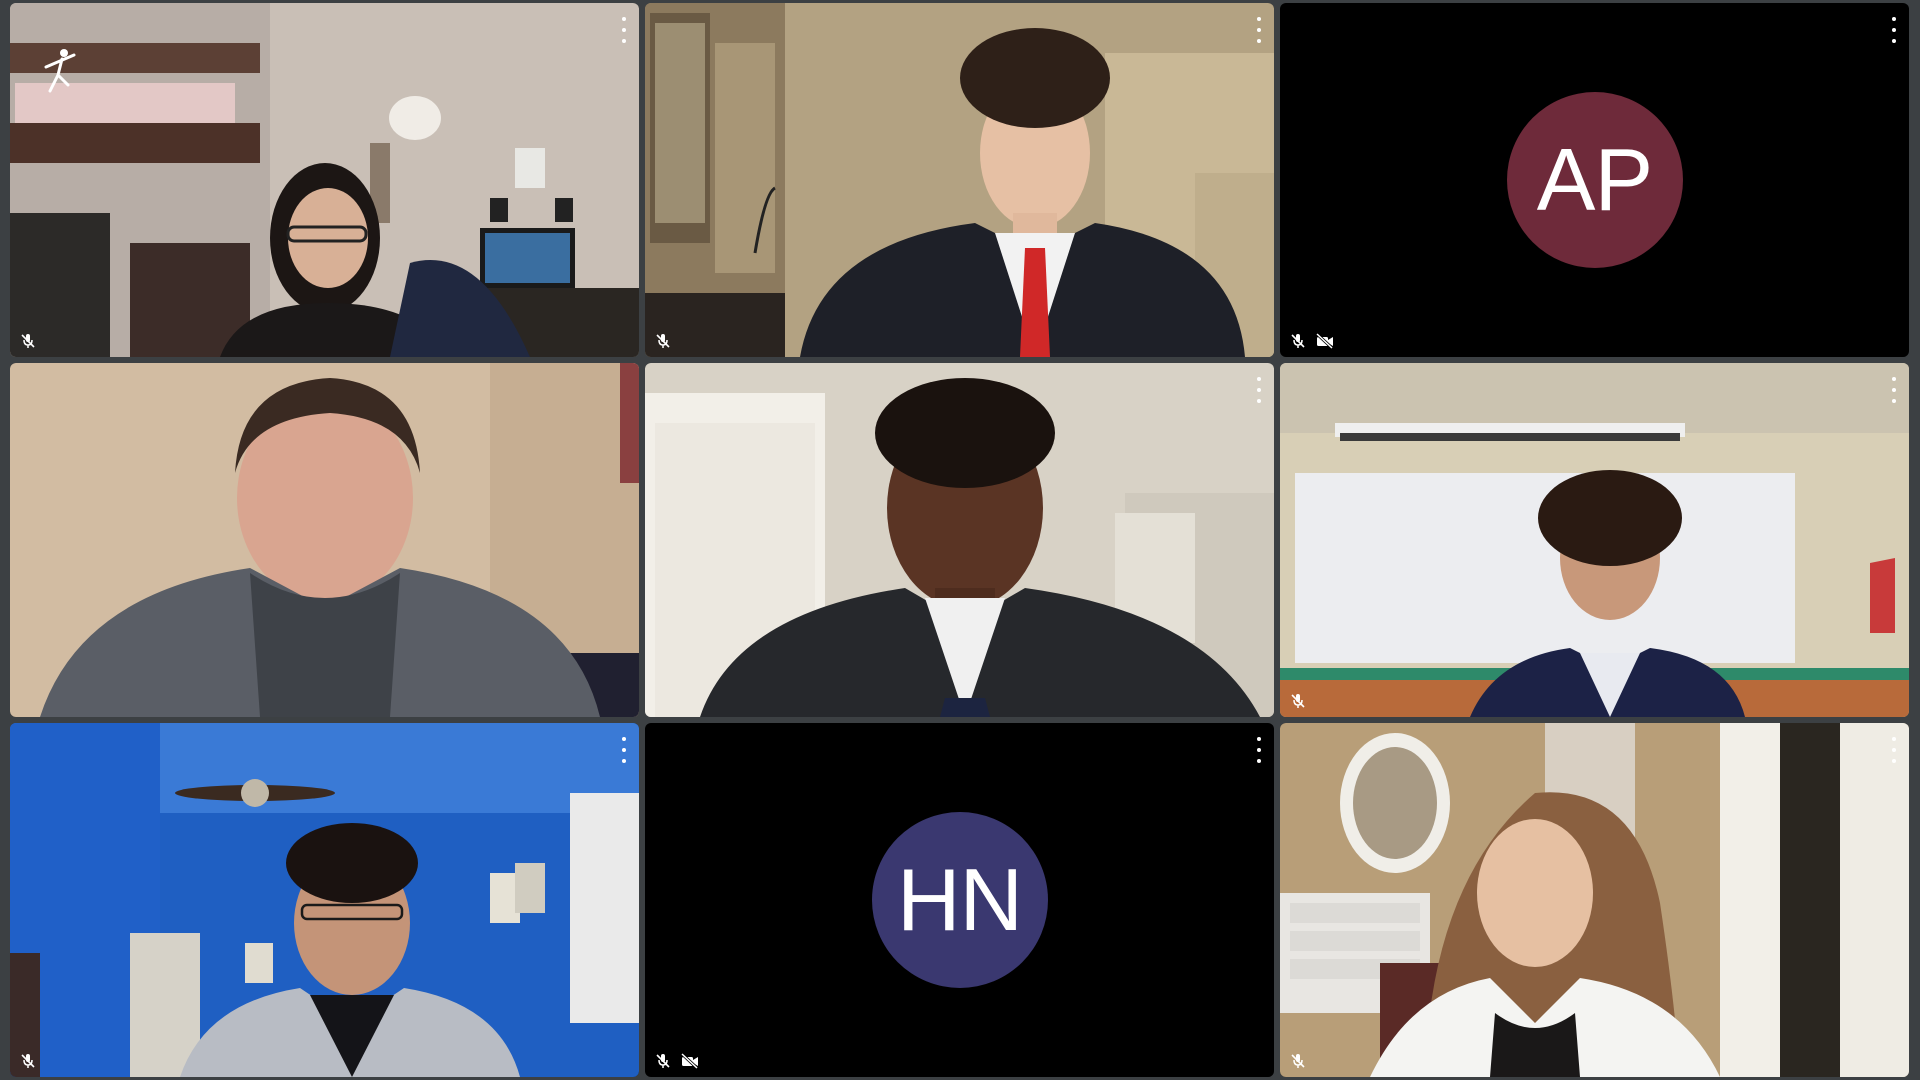 This screenshot has height=1080, width=1920. I want to click on participant-tile: AP, so click(1594, 180).